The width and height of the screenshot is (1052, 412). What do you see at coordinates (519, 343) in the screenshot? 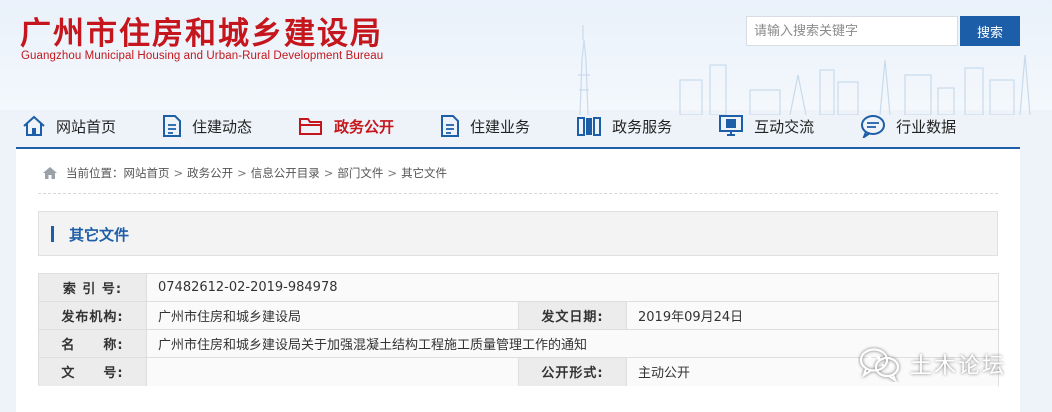
I see `table-row: 名 称: 广州市住房和城乡建设局关于加强混凝土结构工程施工质量管理工作的通知` at bounding box center [519, 343].